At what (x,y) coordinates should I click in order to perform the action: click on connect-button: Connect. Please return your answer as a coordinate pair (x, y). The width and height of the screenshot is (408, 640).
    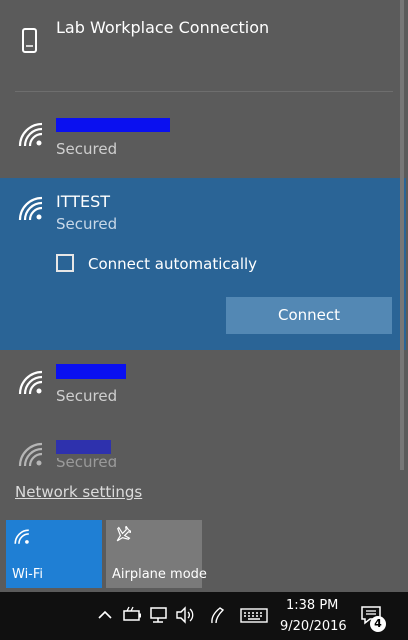
    Looking at the image, I should click on (309, 315).